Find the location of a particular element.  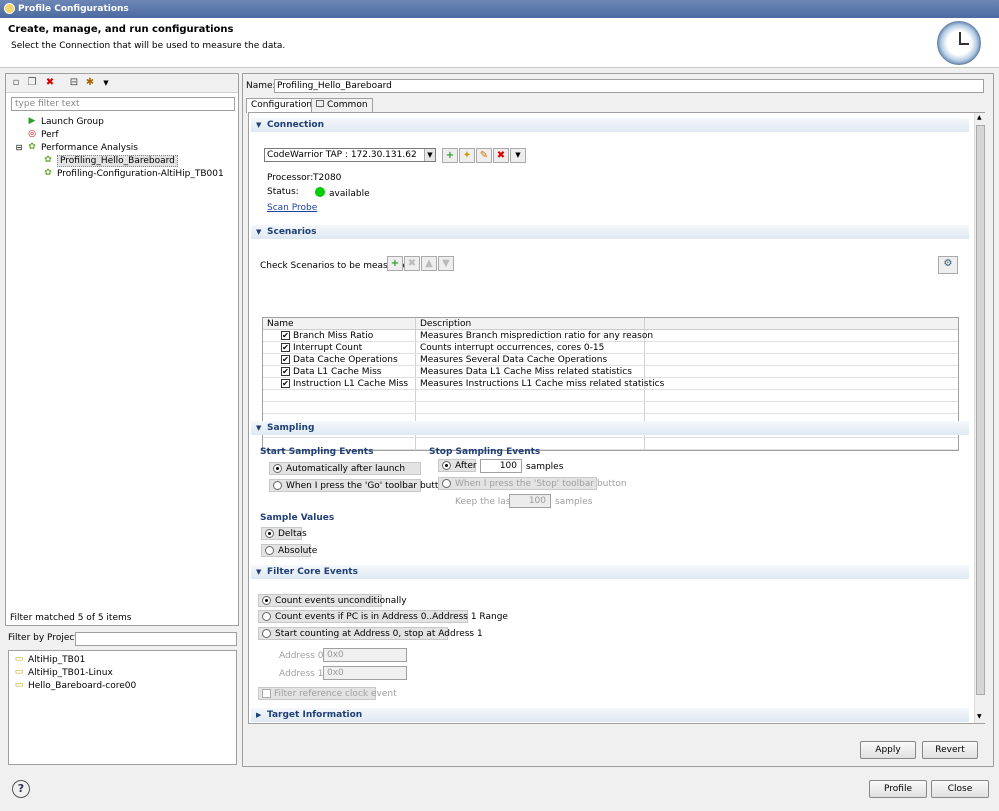

filter-icon: ✱ is located at coordinates (90, 83).